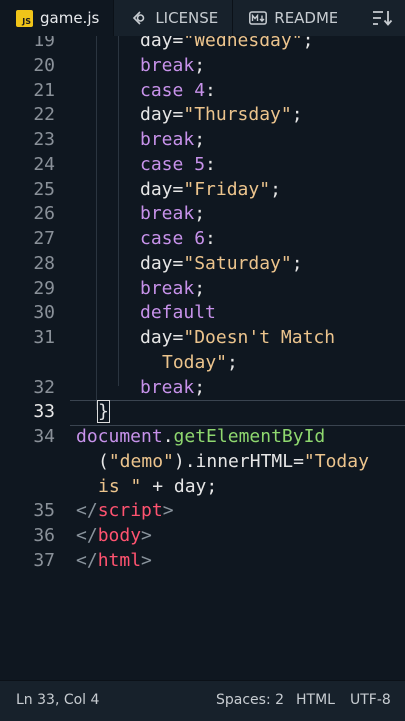 The height and width of the screenshot is (721, 405). I want to click on code-line: 20 break;, so click(202, 66).